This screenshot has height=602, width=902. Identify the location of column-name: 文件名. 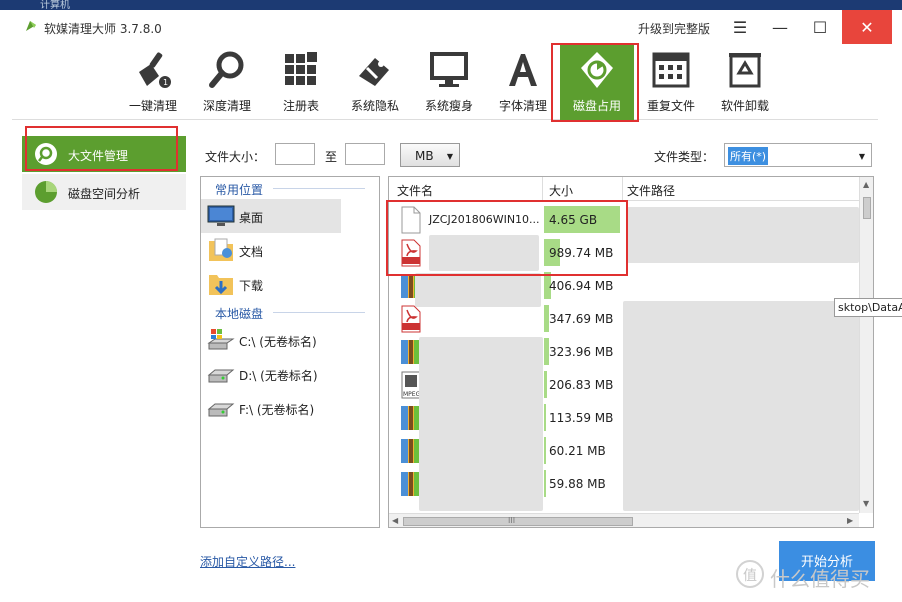
(415, 190).